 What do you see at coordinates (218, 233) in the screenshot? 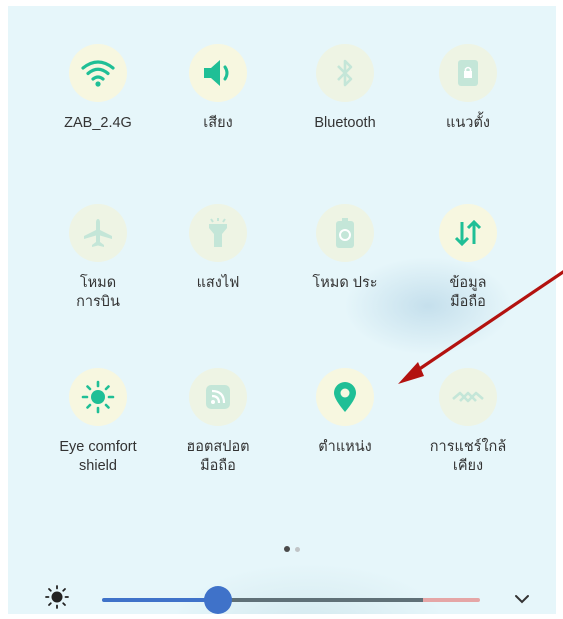
I see `flashlight-icon` at bounding box center [218, 233].